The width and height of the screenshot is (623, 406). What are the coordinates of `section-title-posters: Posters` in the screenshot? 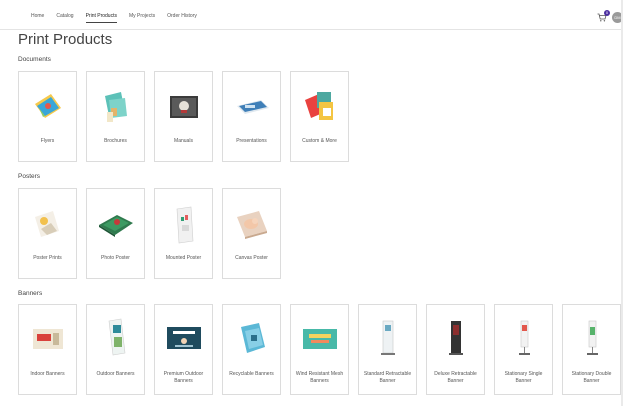 It's located at (29, 176).